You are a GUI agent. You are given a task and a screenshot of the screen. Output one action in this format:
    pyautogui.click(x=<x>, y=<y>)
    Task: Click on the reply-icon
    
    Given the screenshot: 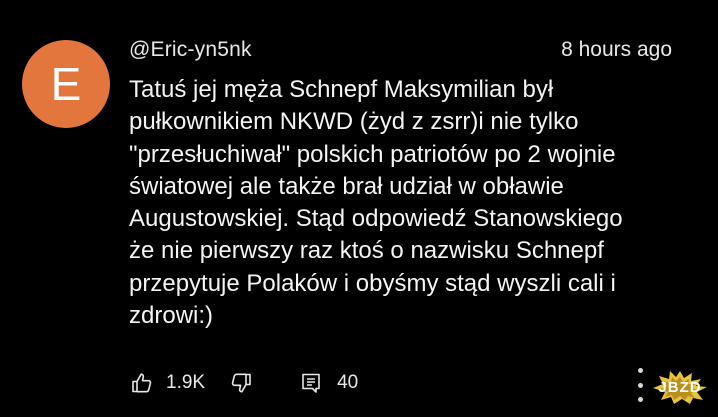 What is the action you would take?
    pyautogui.click(x=311, y=383)
    